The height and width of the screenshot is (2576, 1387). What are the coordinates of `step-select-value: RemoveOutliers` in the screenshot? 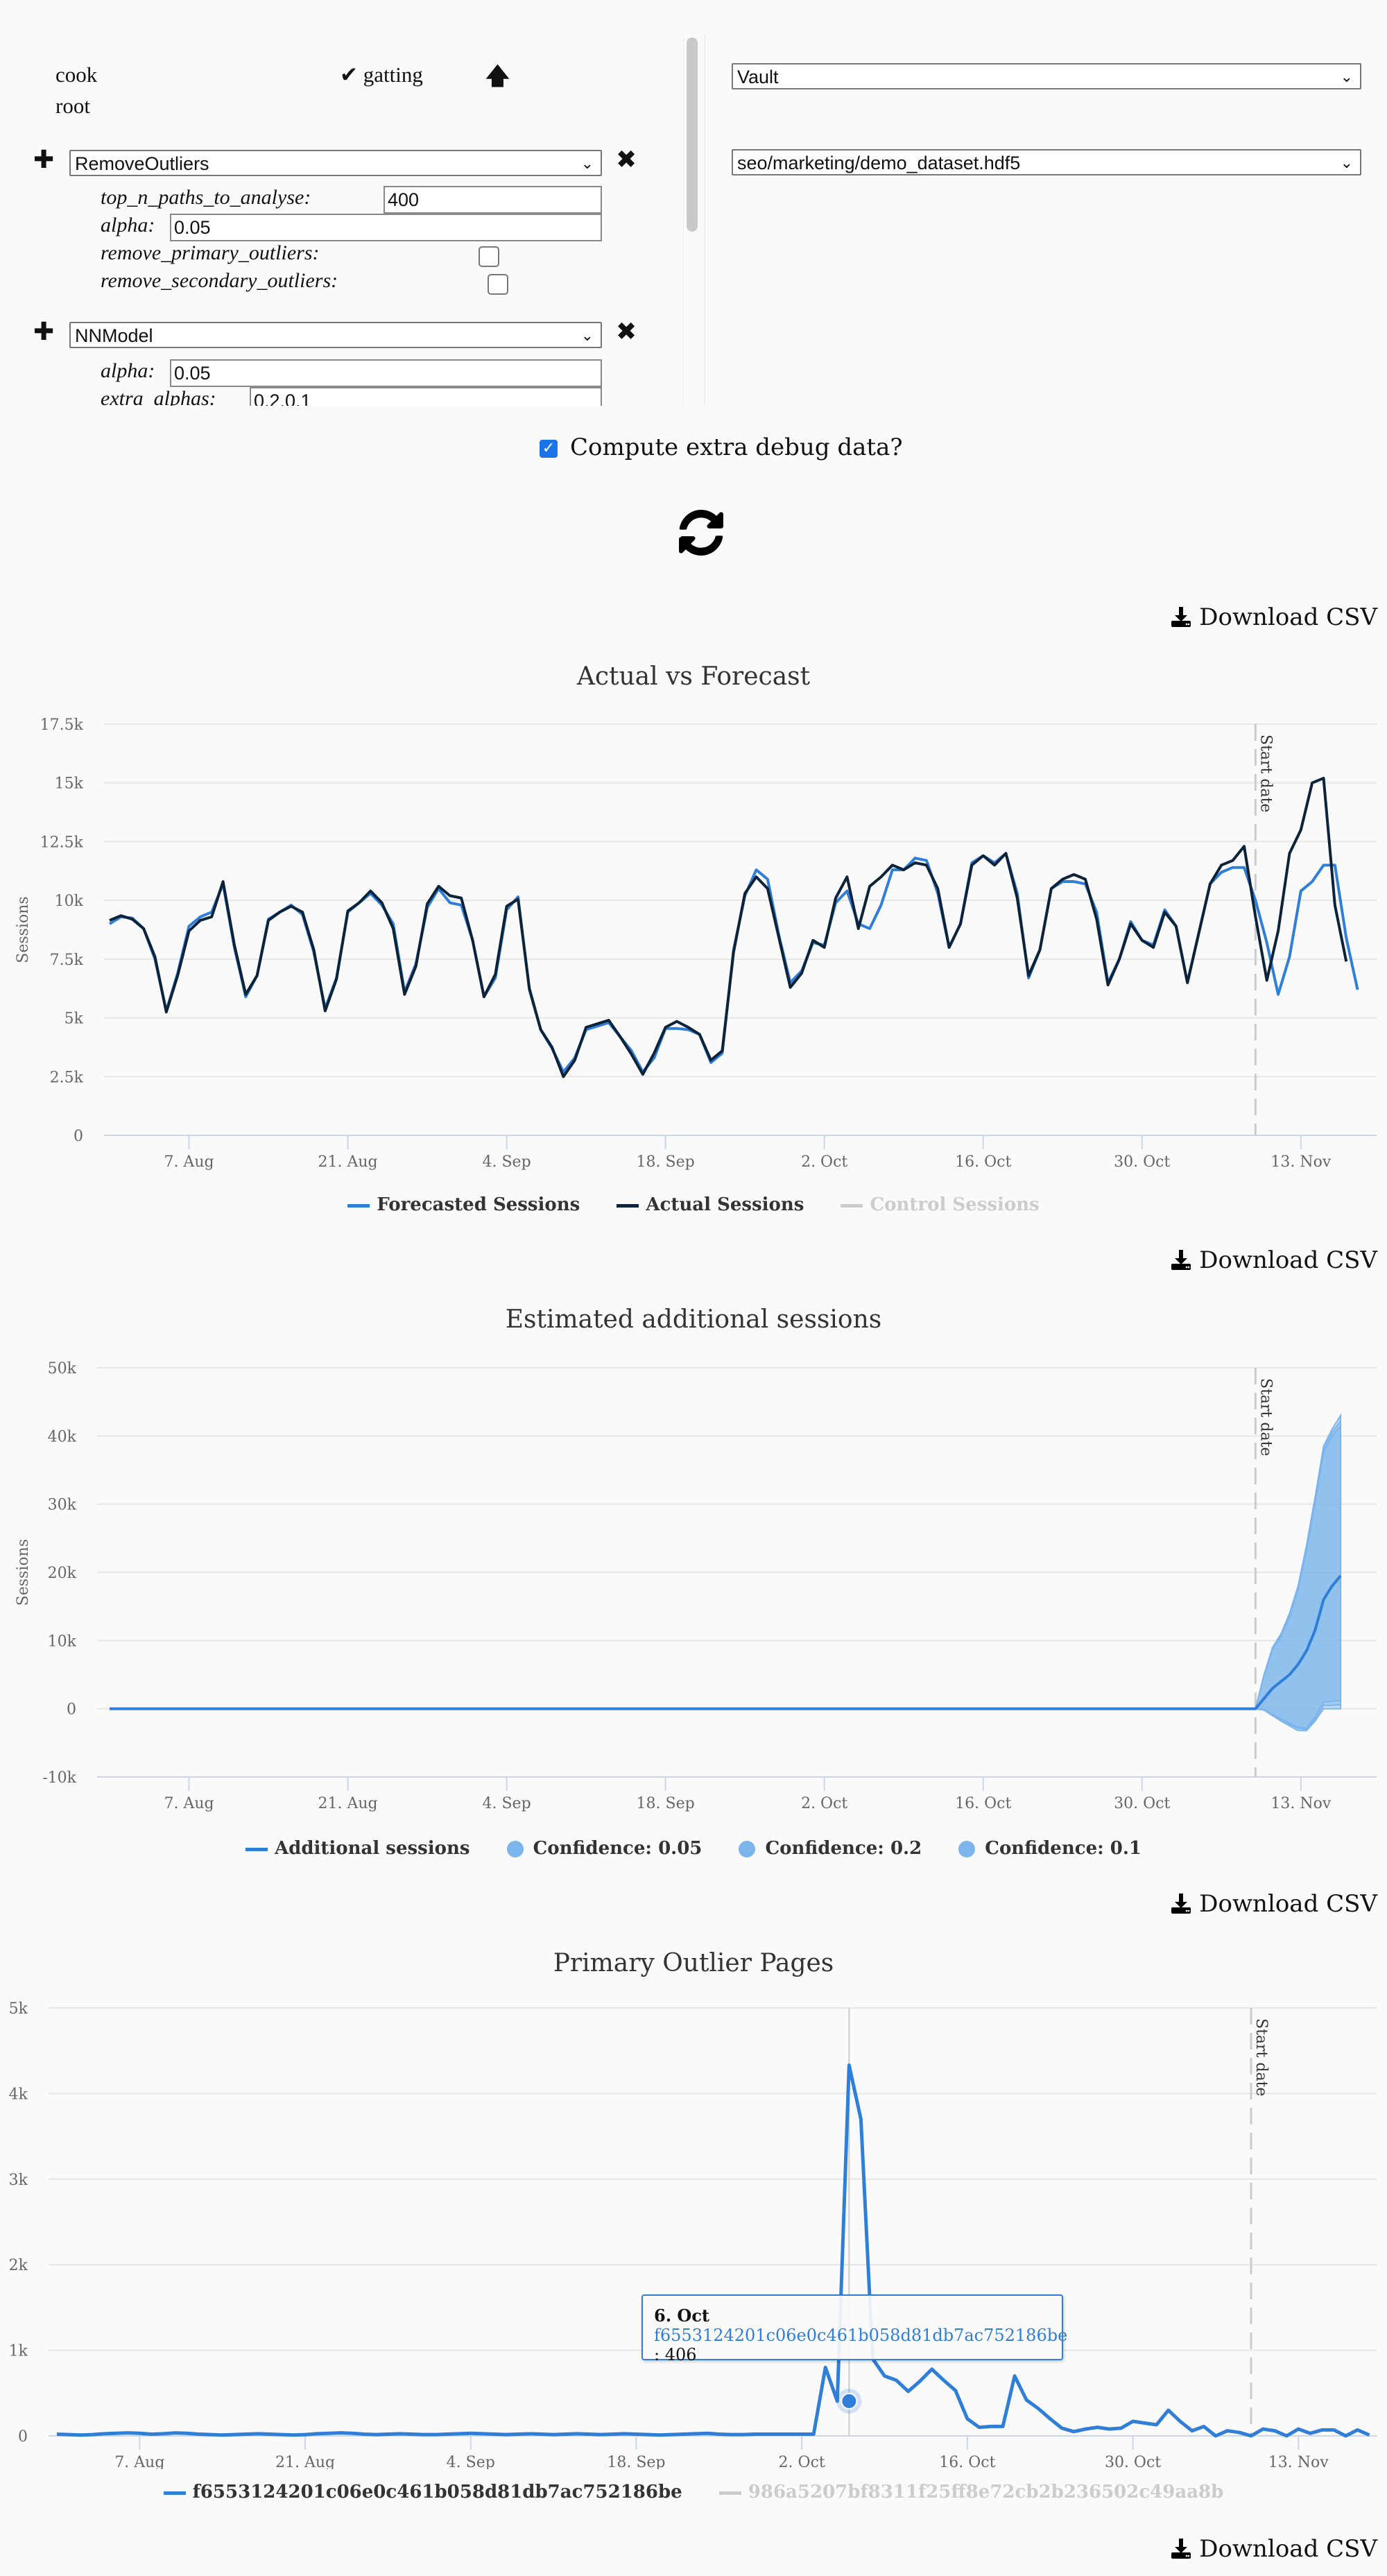 It's located at (142, 163).